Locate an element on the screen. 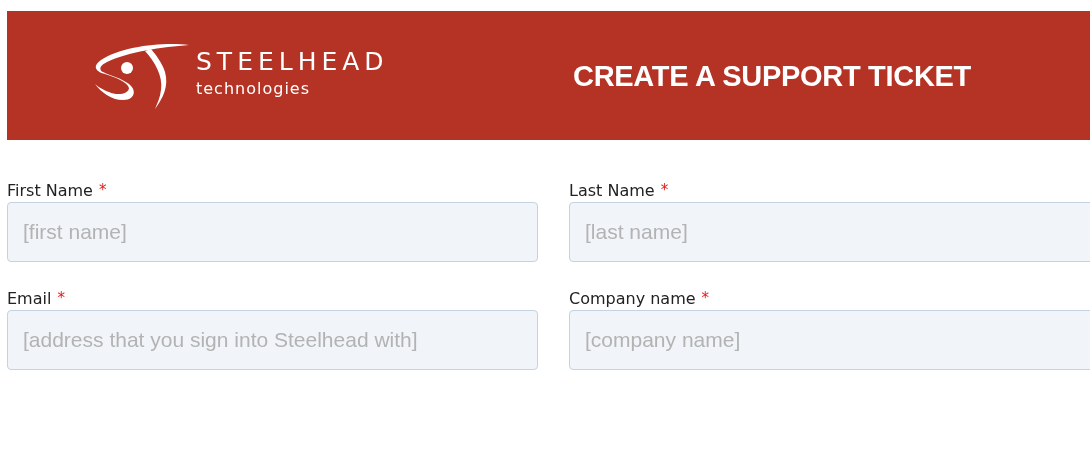  brand-name: STEELHEAD is located at coordinates (292, 61).